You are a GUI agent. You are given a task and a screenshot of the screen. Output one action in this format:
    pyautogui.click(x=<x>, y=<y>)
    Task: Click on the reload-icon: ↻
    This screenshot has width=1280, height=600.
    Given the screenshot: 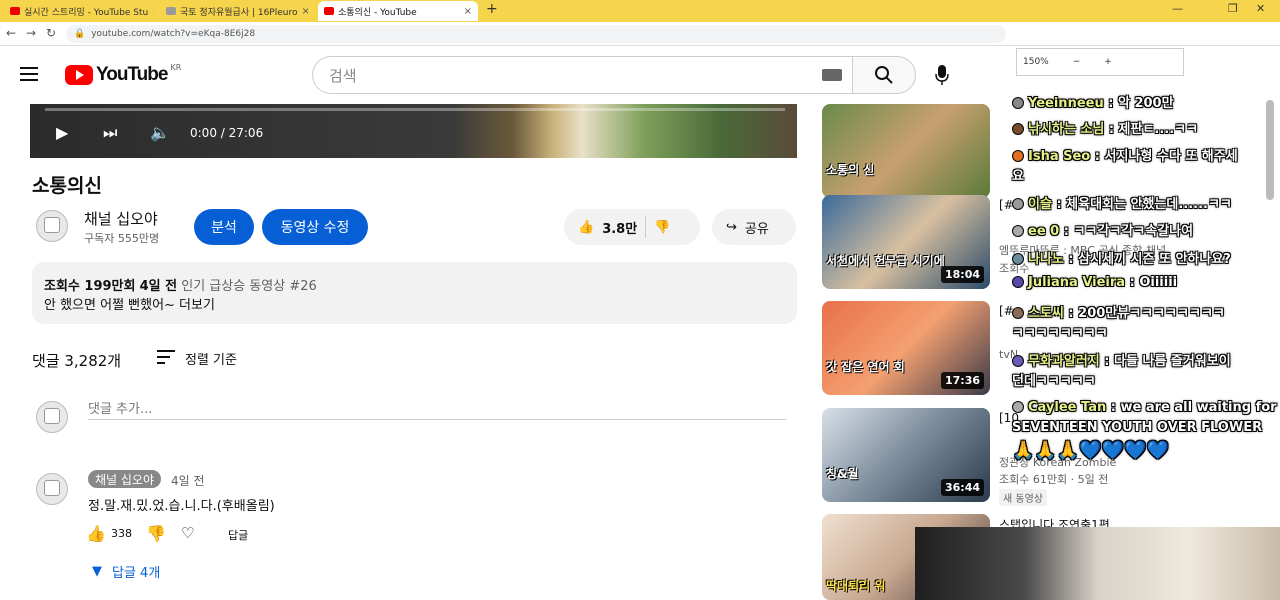 What is the action you would take?
    pyautogui.click(x=51, y=33)
    